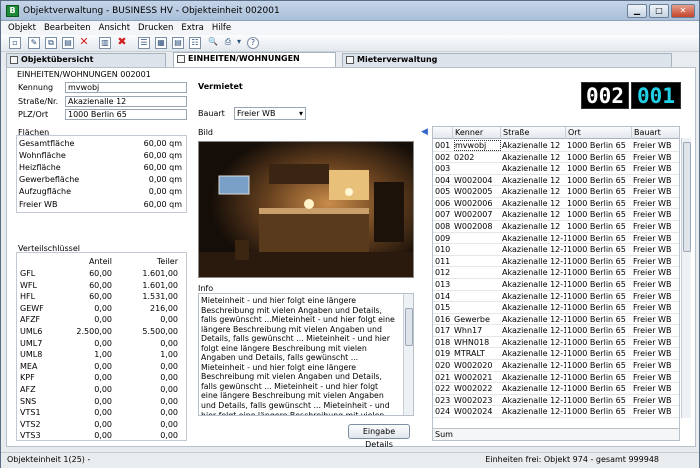 The height and width of the screenshot is (468, 700). Describe the element at coordinates (155, 28) in the screenshot. I see `menu-drucken: Drucken` at that location.